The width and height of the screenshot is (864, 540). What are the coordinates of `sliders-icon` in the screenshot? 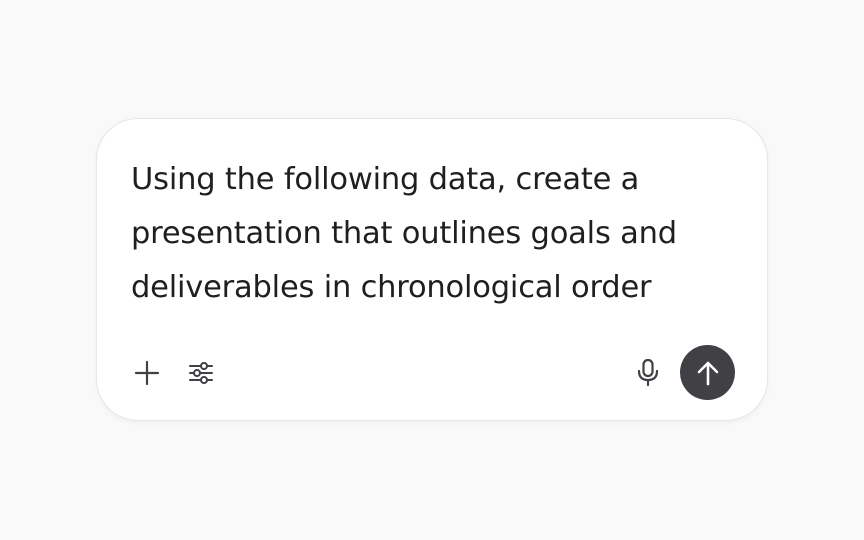 It's located at (201, 373).